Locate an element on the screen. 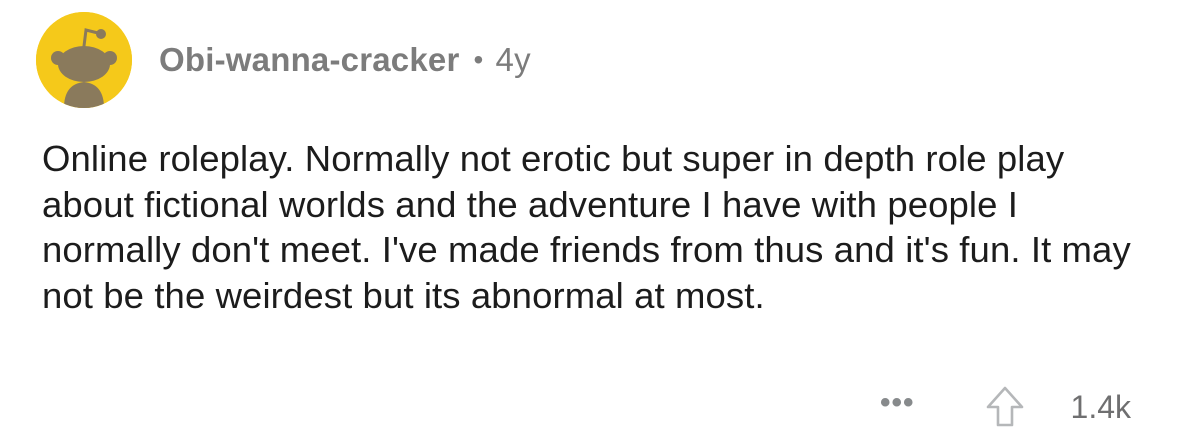 This screenshot has height=447, width=1179. comment-age: 4y is located at coordinates (513, 60).